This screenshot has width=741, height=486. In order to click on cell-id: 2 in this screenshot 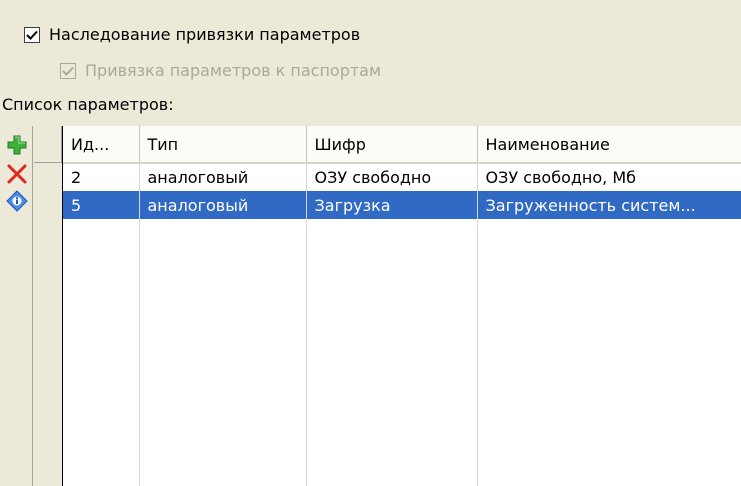, I will do `click(101, 177)`.